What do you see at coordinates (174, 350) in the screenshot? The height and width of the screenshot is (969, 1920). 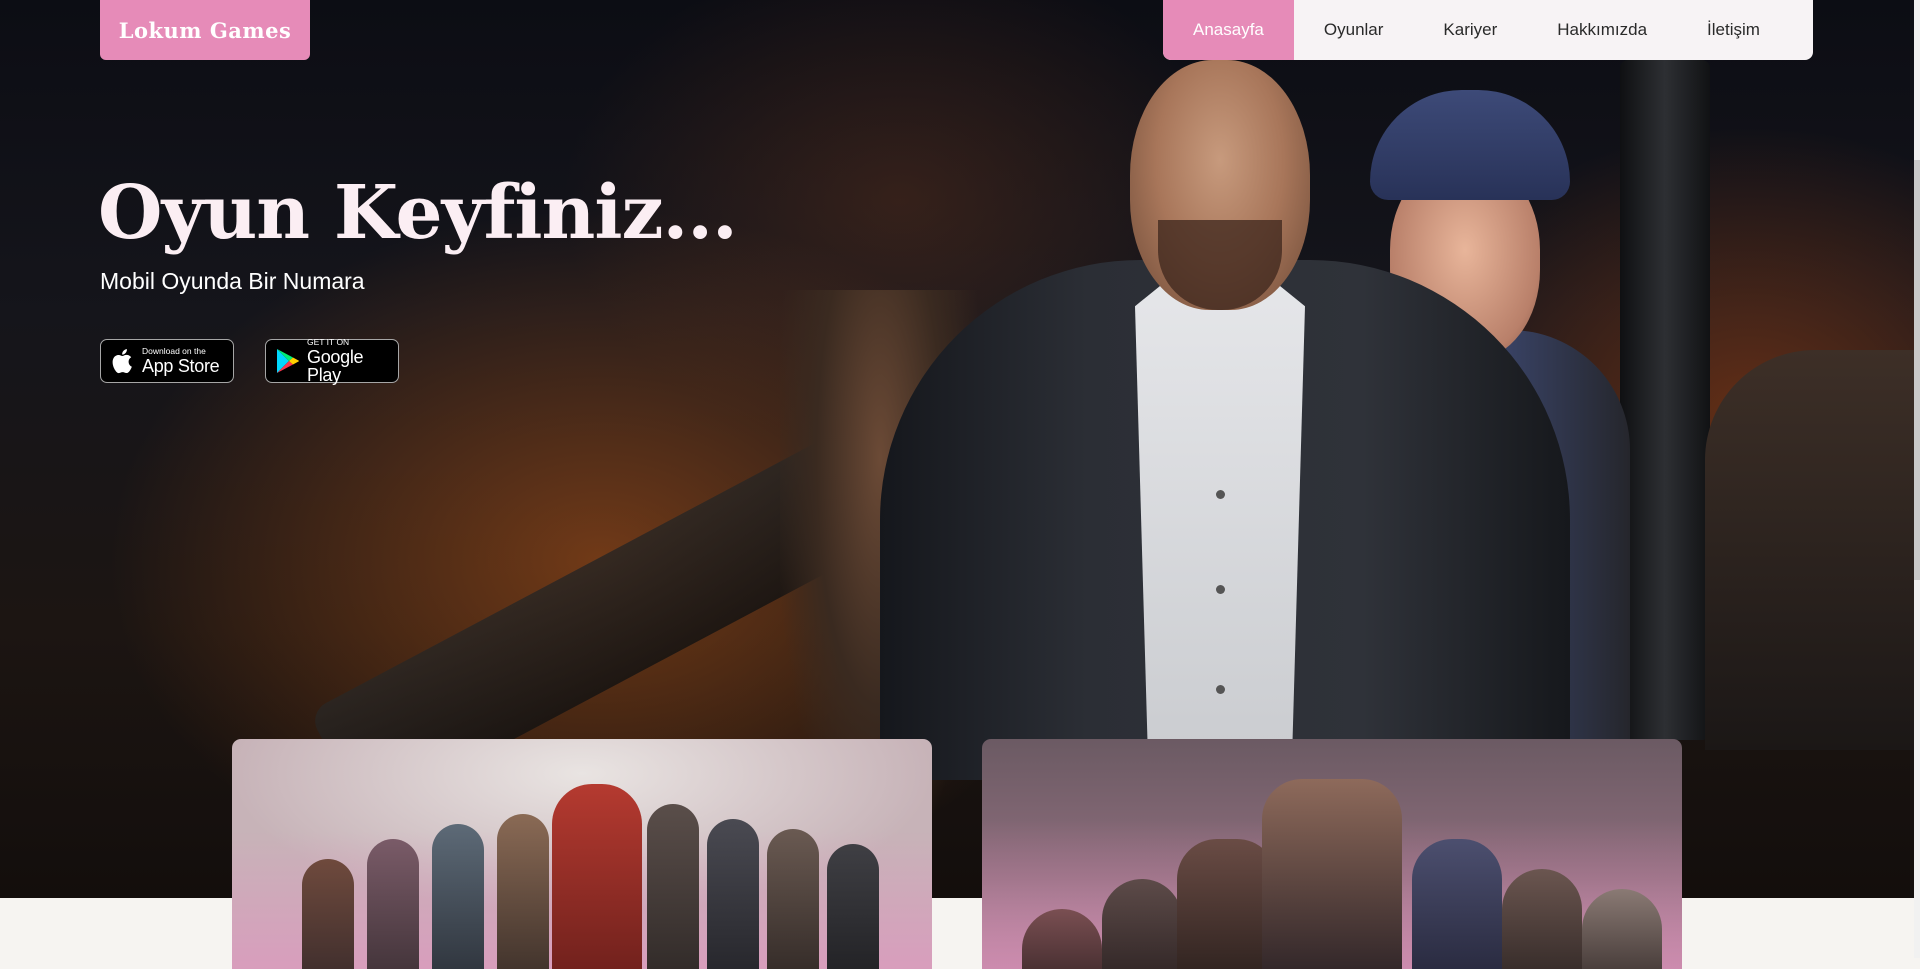 I see `app-store-small-text: Download on the` at bounding box center [174, 350].